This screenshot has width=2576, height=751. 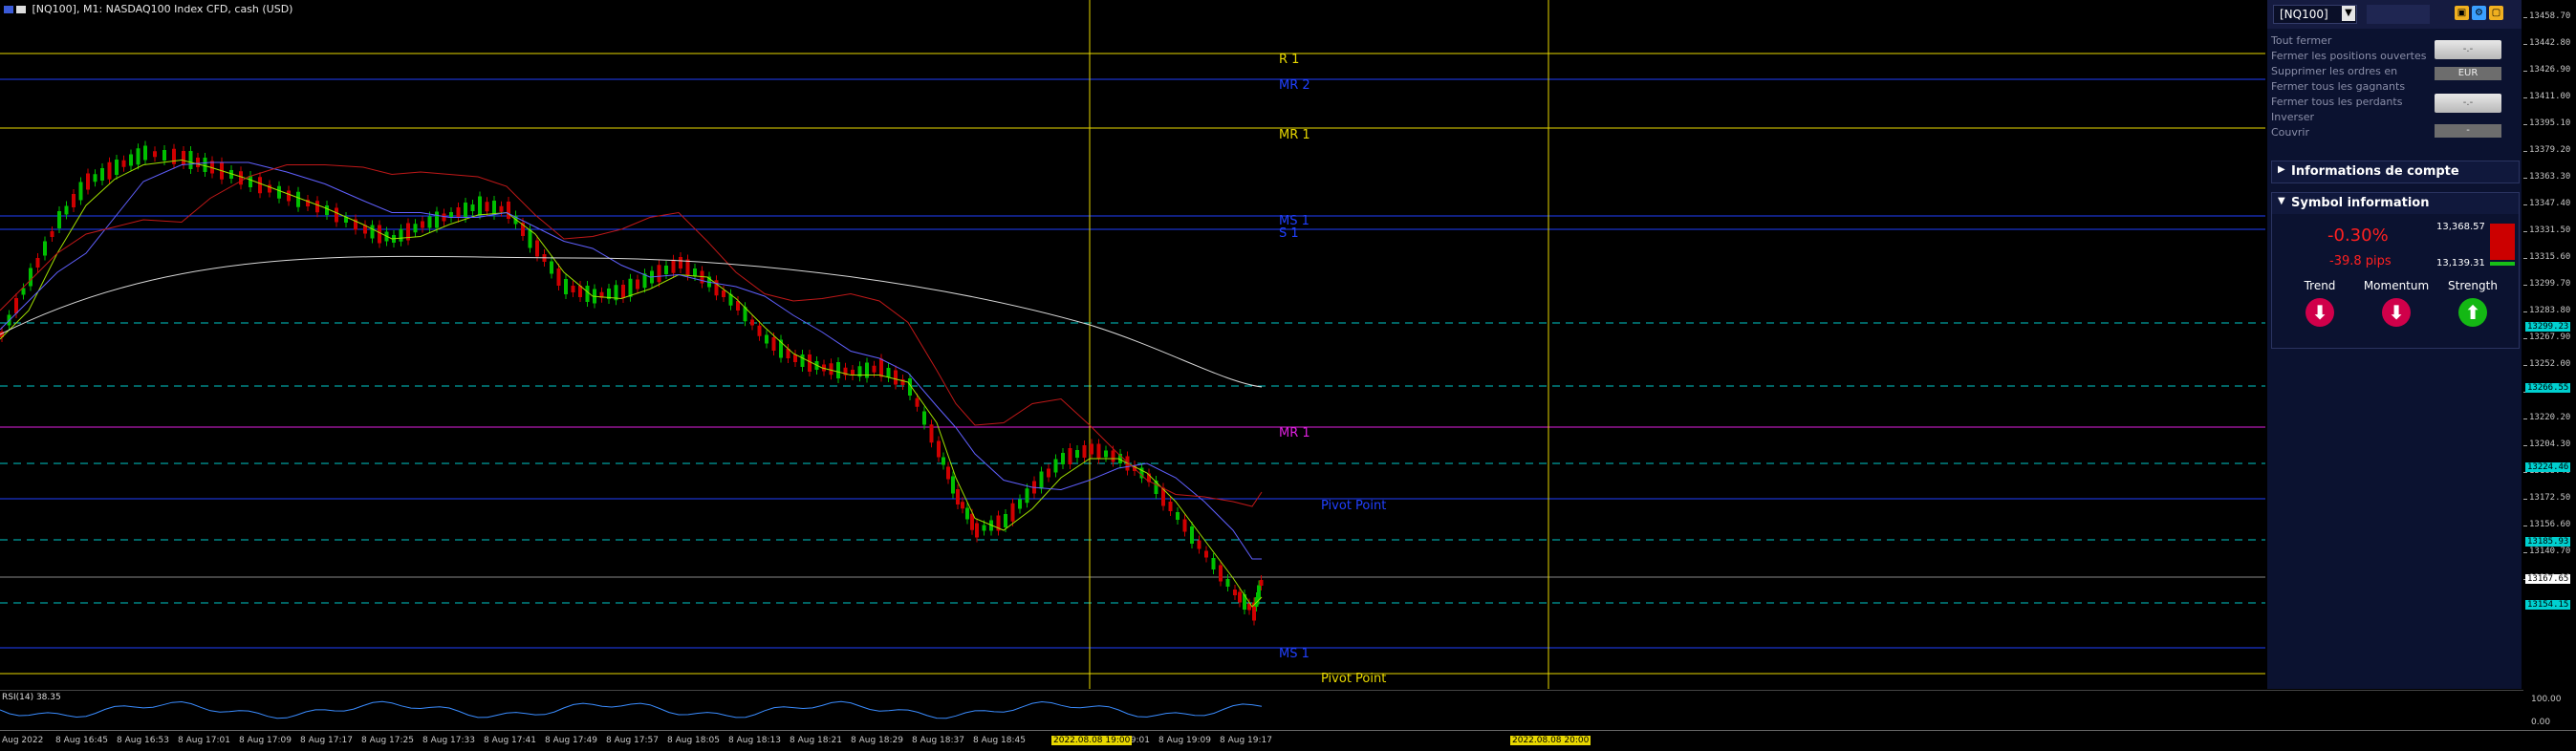 I want to click on time-label: 8 Aug 17:41, so click(x=510, y=740).